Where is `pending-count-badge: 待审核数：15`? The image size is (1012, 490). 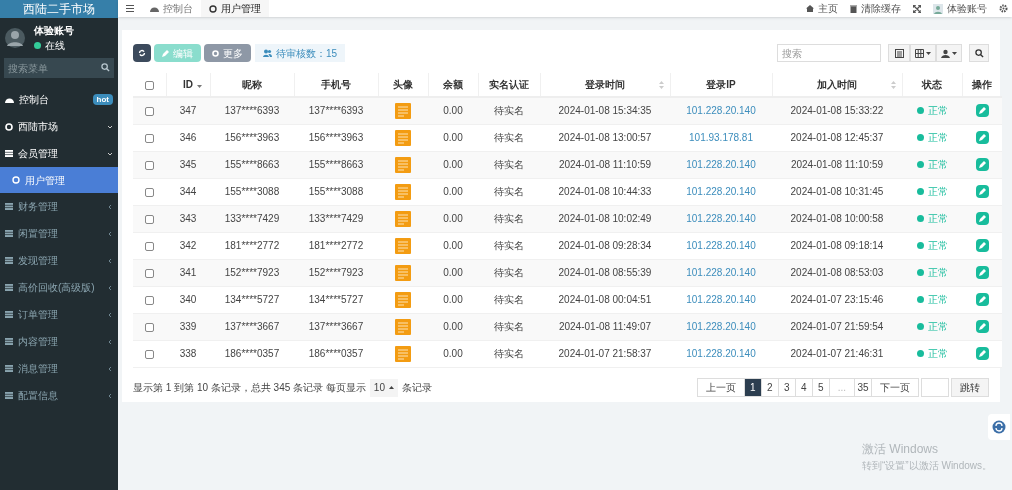 pending-count-badge: 待审核数：15 is located at coordinates (300, 53).